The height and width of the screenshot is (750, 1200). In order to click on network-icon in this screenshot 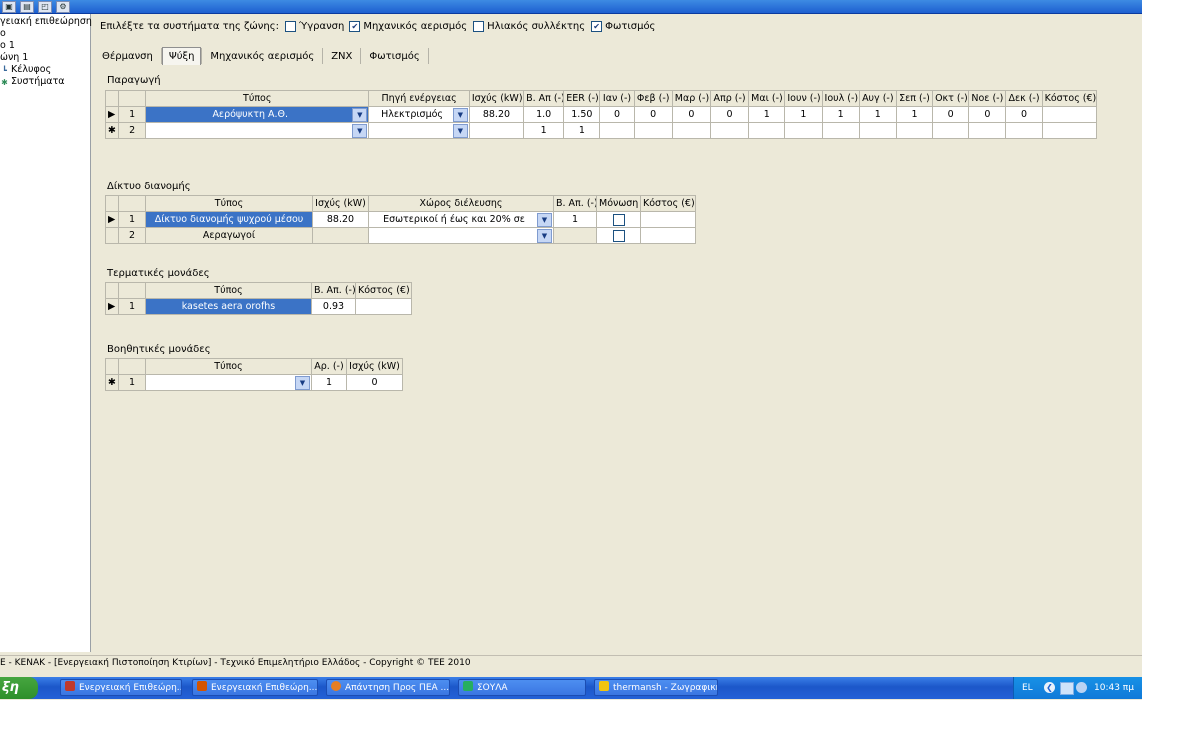, I will do `click(1067, 688)`.